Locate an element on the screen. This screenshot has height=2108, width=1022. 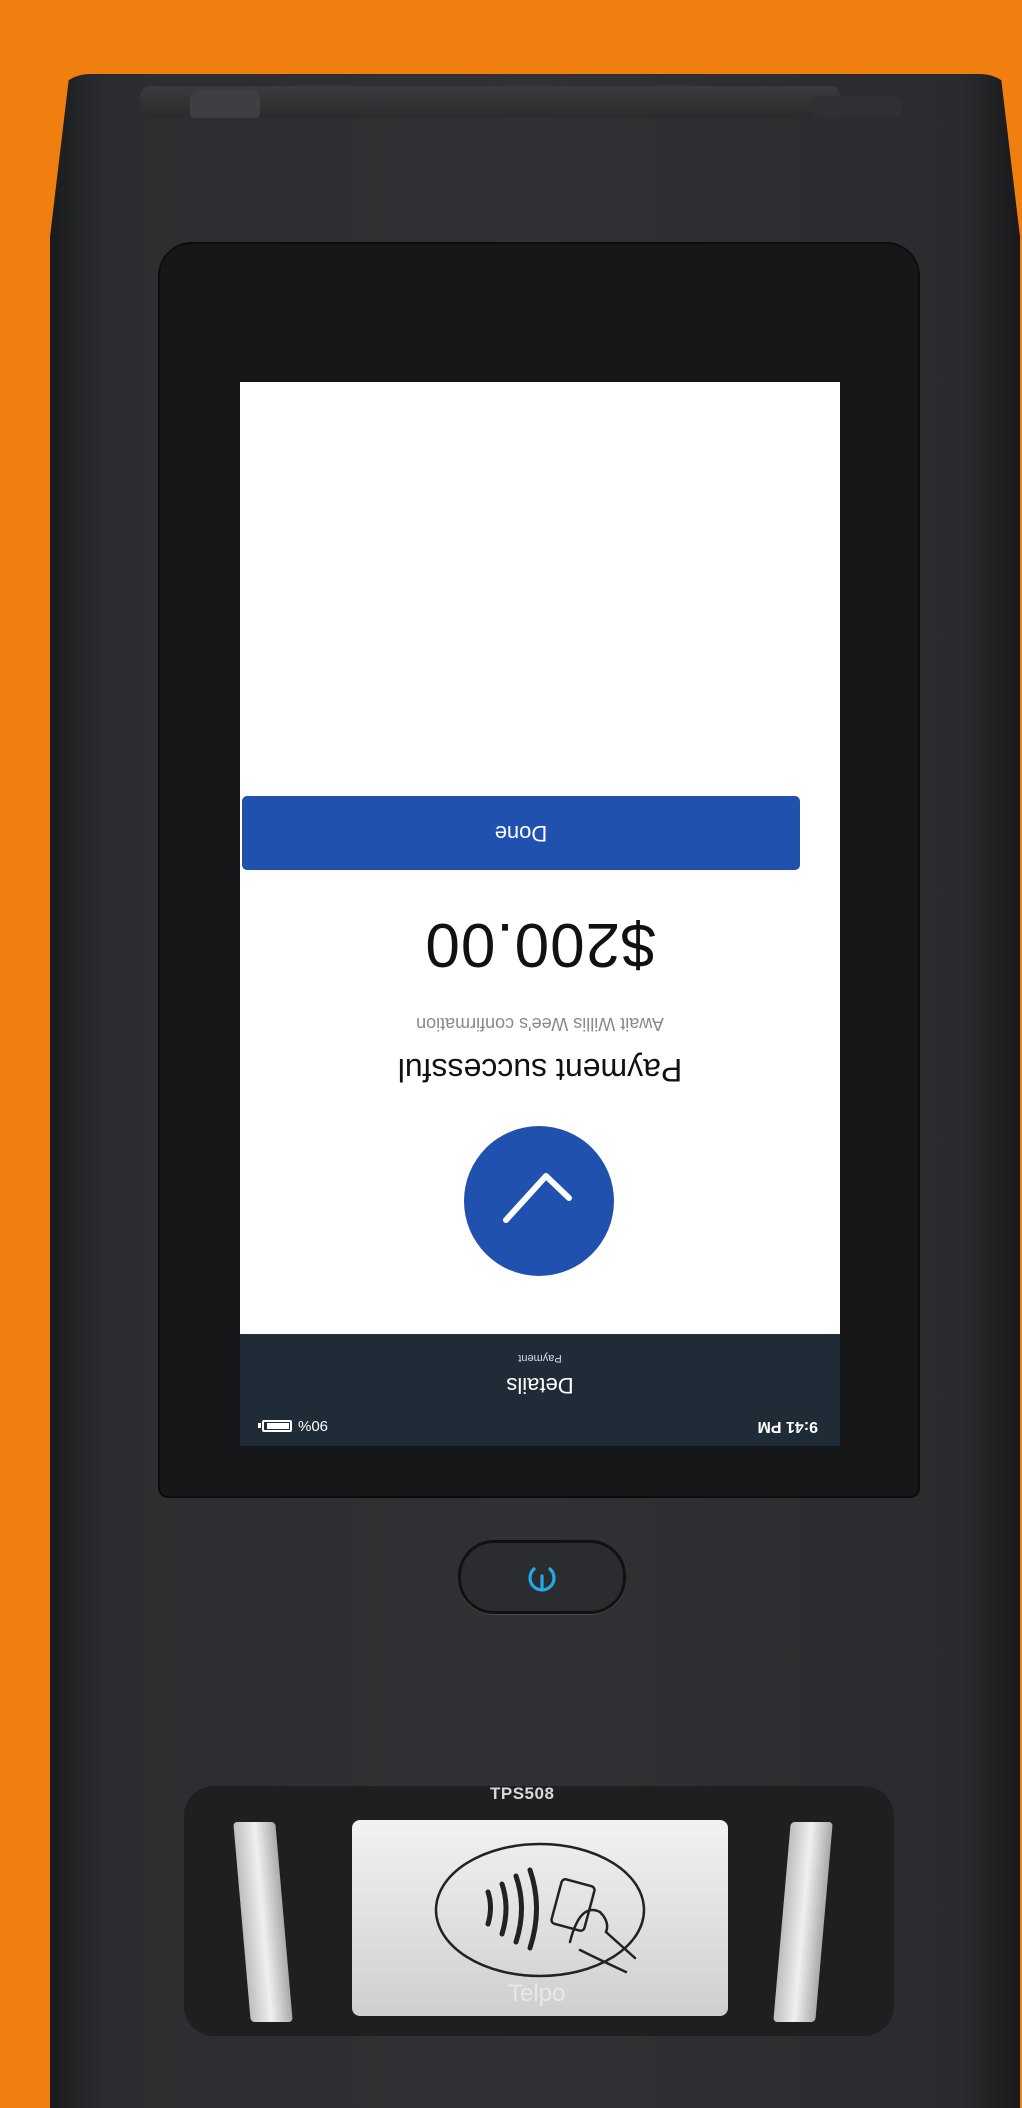
done-button: Done is located at coordinates (521, 833).